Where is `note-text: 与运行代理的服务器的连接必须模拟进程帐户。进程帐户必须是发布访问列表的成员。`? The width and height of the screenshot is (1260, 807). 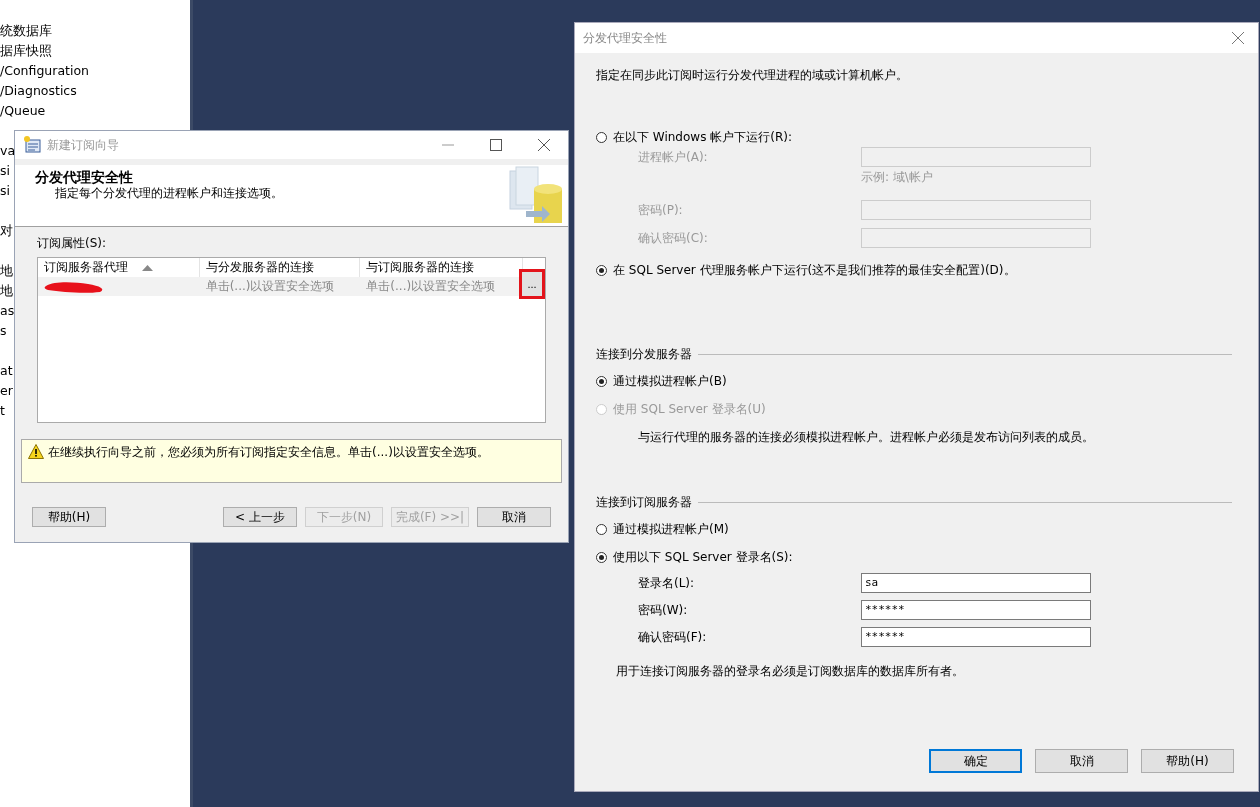 note-text: 与运行代理的服务器的连接必须模拟进程帐户。进程帐户必须是发布访问列表的成员。 is located at coordinates (866, 437).